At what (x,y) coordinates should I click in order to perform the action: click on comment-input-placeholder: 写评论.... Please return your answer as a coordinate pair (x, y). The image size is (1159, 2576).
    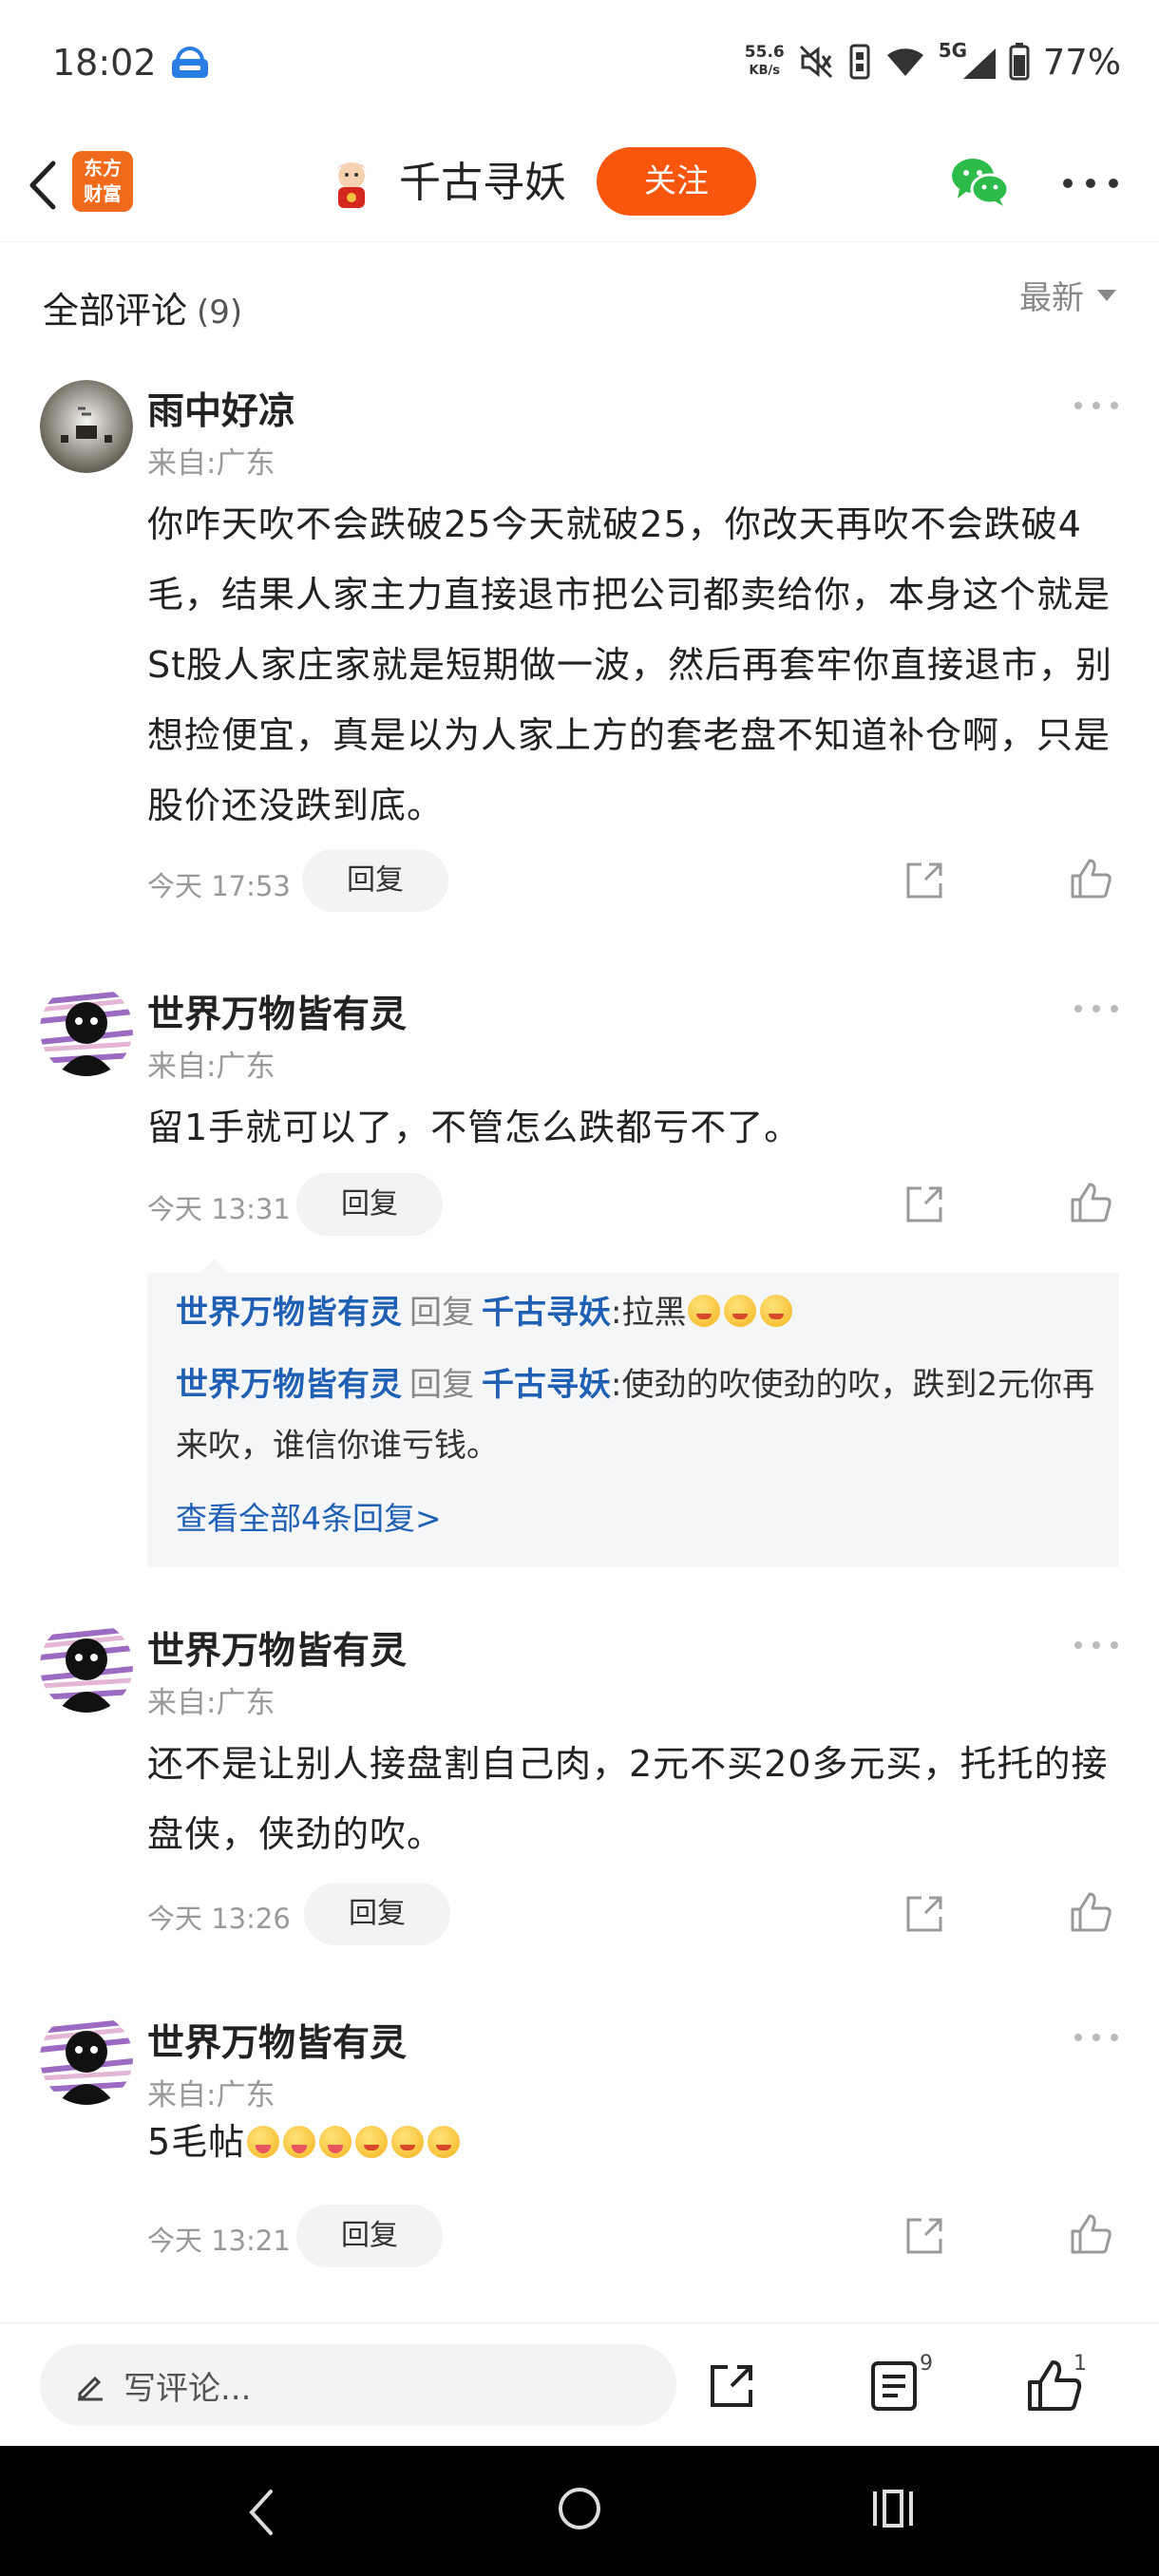
    Looking at the image, I should click on (188, 2388).